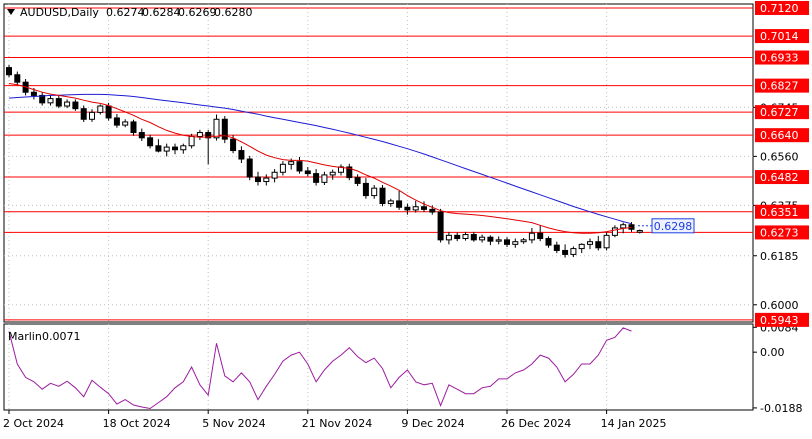  I want to click on ohlc-close: 0.6280, so click(233, 12).